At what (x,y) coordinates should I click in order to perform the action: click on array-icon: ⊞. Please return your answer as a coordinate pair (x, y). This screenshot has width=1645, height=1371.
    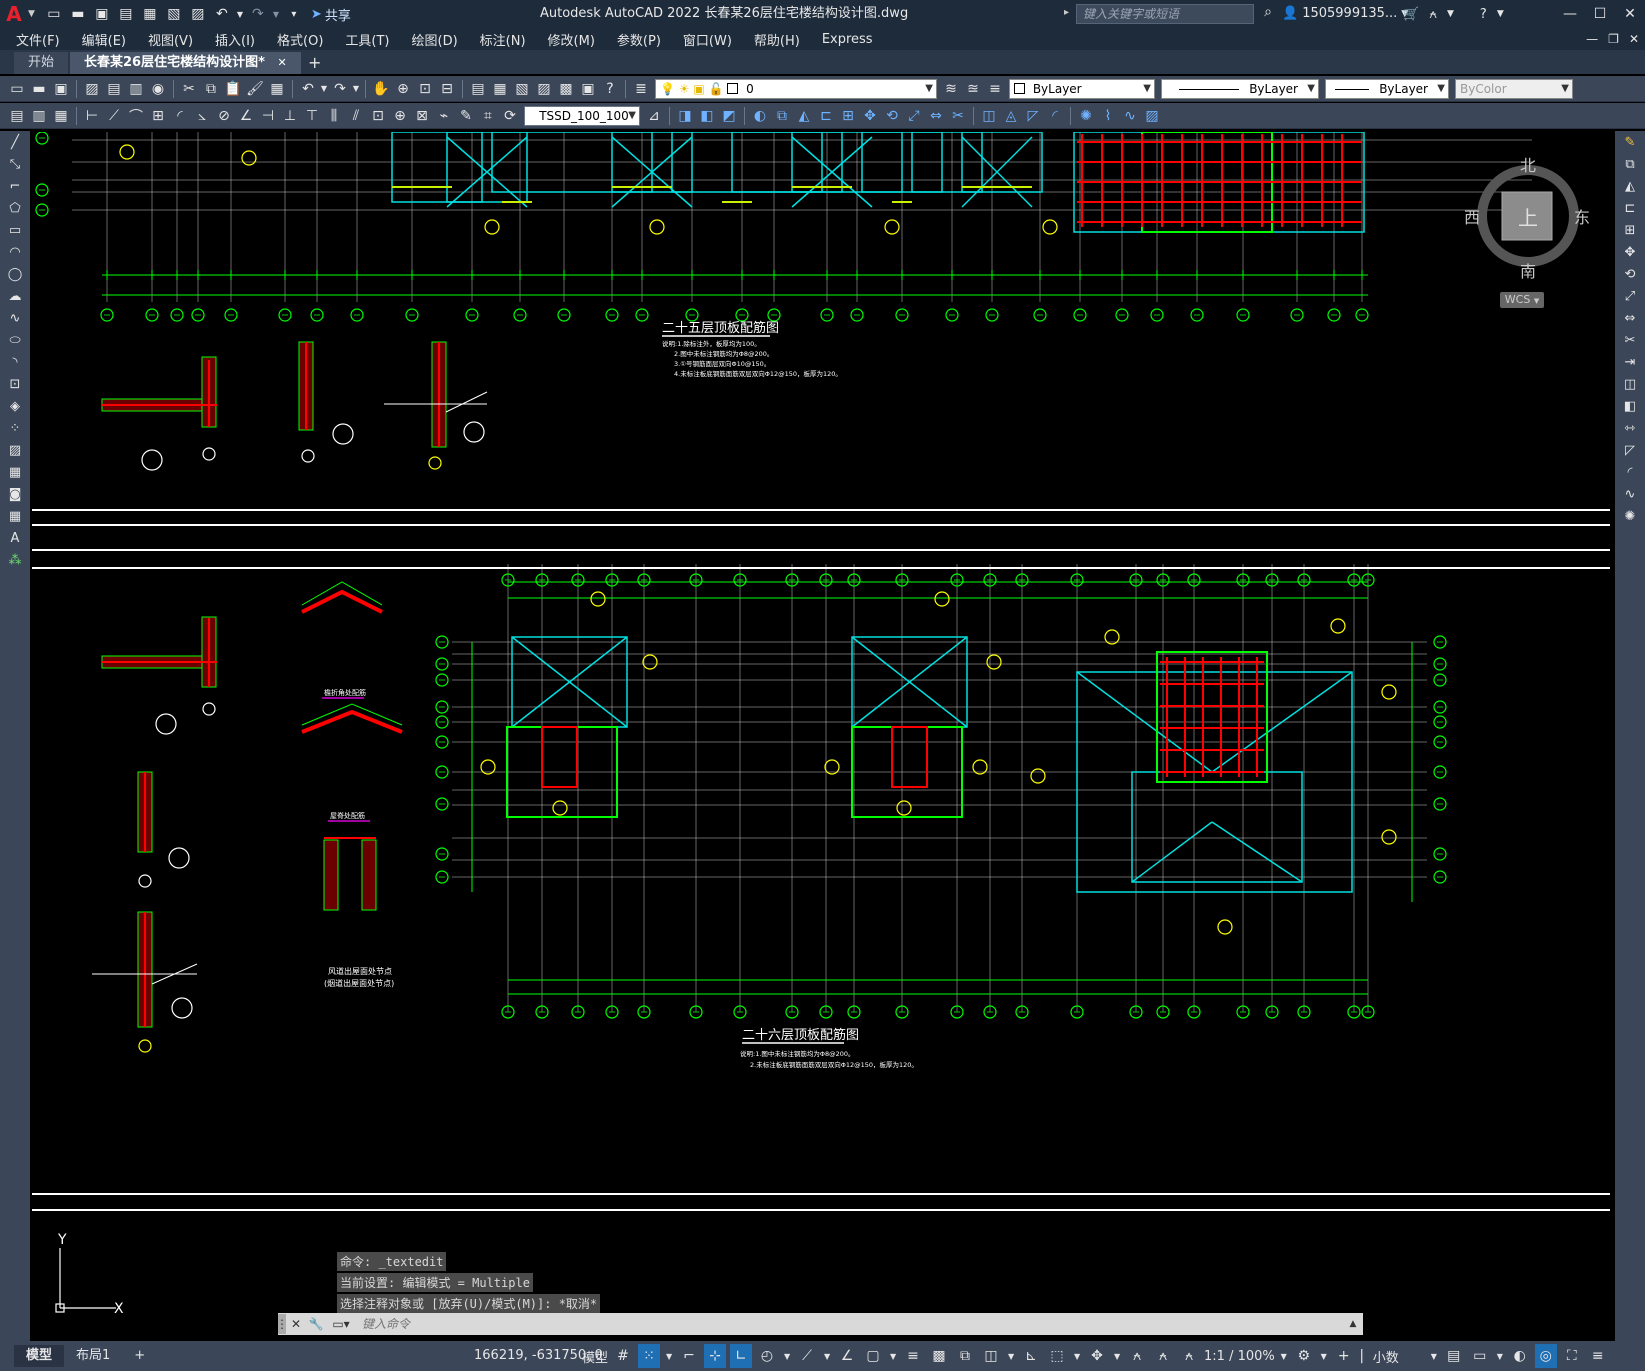
    Looking at the image, I should click on (848, 116).